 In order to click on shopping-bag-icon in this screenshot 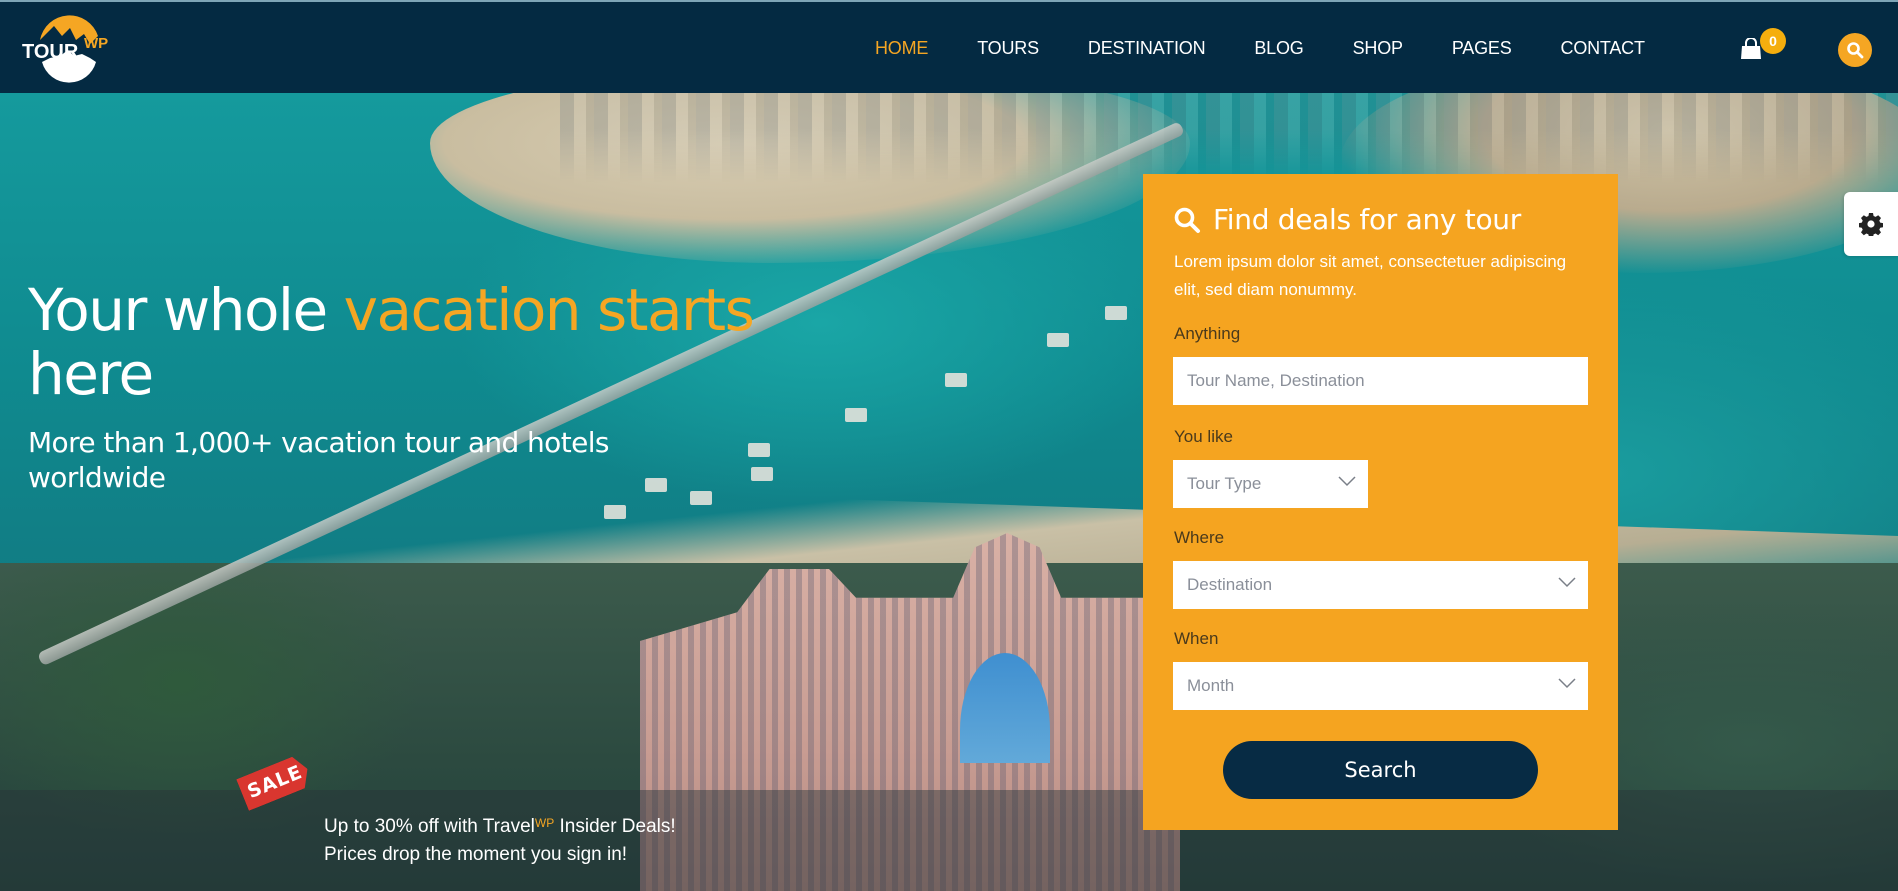, I will do `click(1751, 48)`.